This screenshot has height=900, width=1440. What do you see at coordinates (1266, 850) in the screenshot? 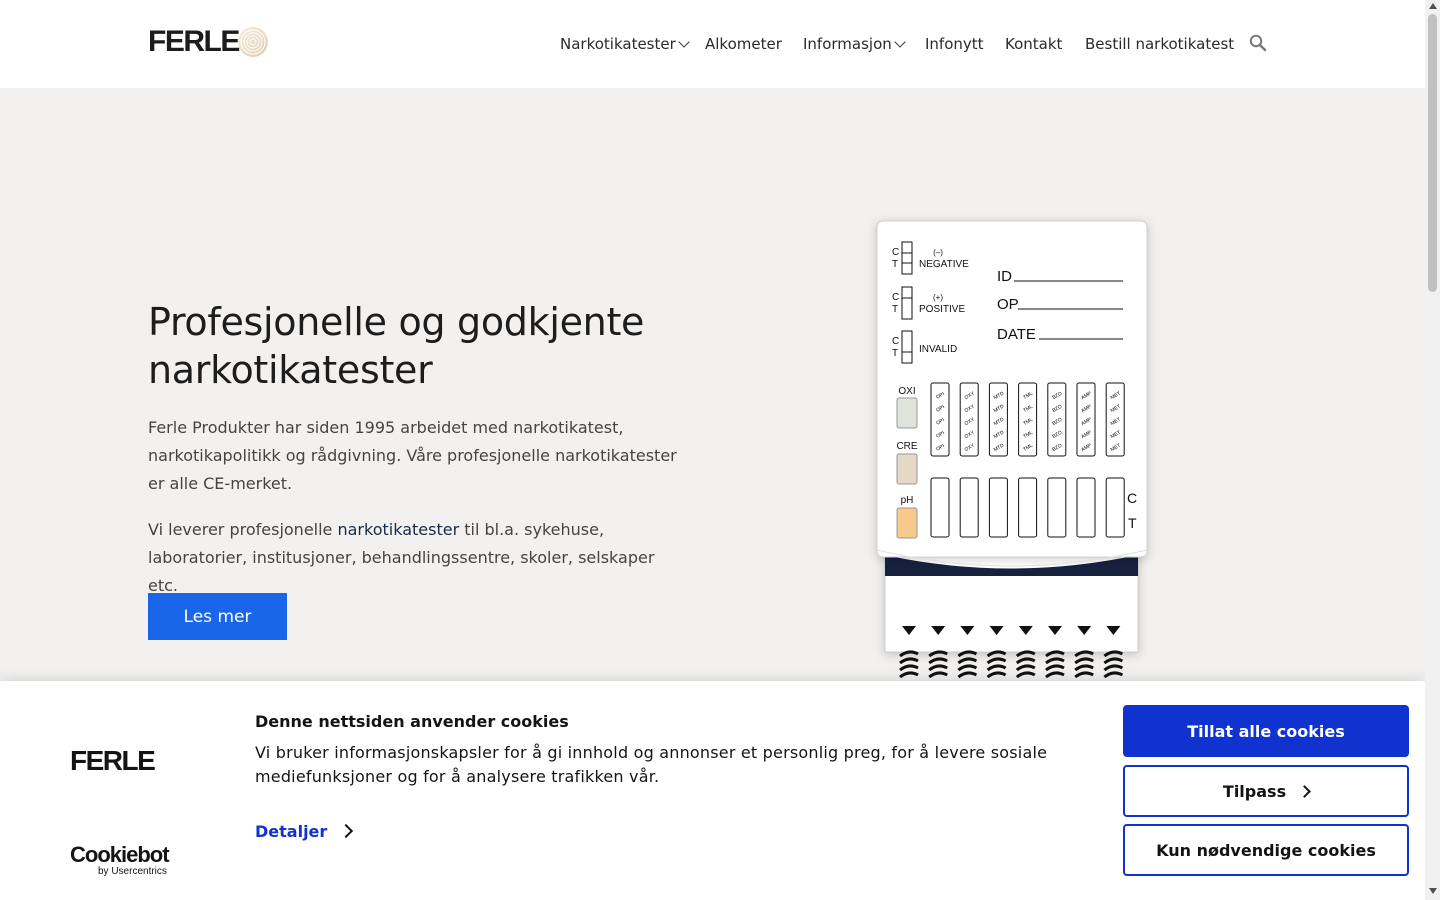
I see `necessary-cookies-button: Kun nødvendige cookies` at bounding box center [1266, 850].